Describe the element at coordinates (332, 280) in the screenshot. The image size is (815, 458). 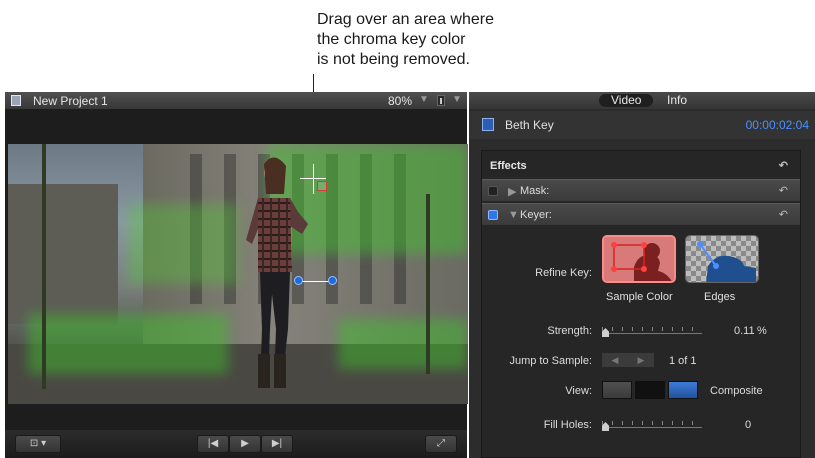
I see `edge-handle-right` at that location.